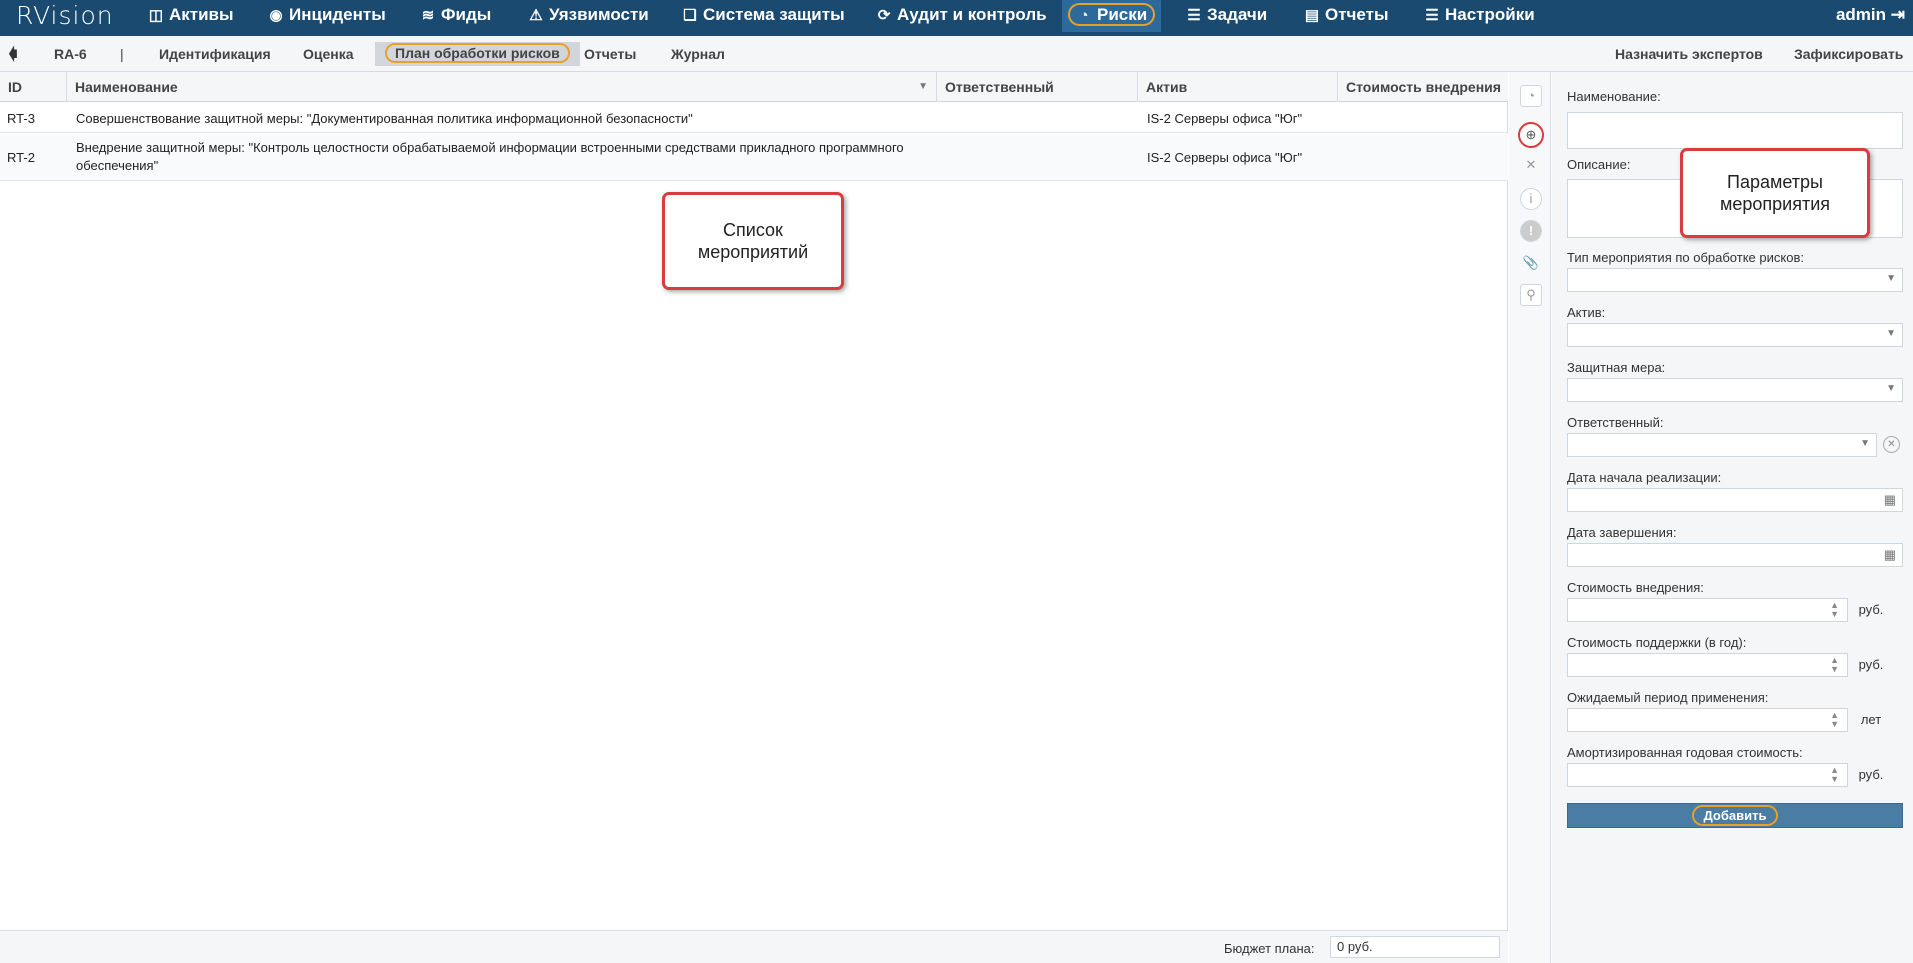  Describe the element at coordinates (1531, 231) in the screenshot. I see `alert-icon: !` at that location.